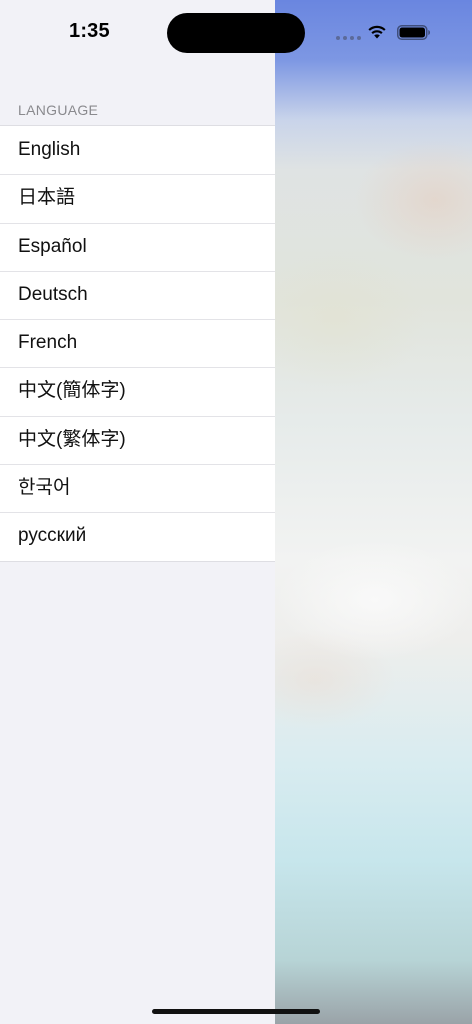 This screenshot has height=1024, width=472. Describe the element at coordinates (236, 1011) in the screenshot. I see `home-indicator` at that location.